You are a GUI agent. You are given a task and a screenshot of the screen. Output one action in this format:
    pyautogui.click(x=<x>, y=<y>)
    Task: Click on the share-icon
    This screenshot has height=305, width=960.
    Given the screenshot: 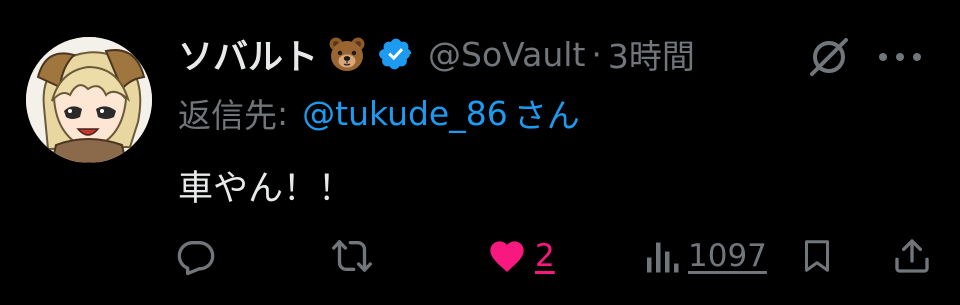 What is the action you would take?
    pyautogui.click(x=912, y=256)
    